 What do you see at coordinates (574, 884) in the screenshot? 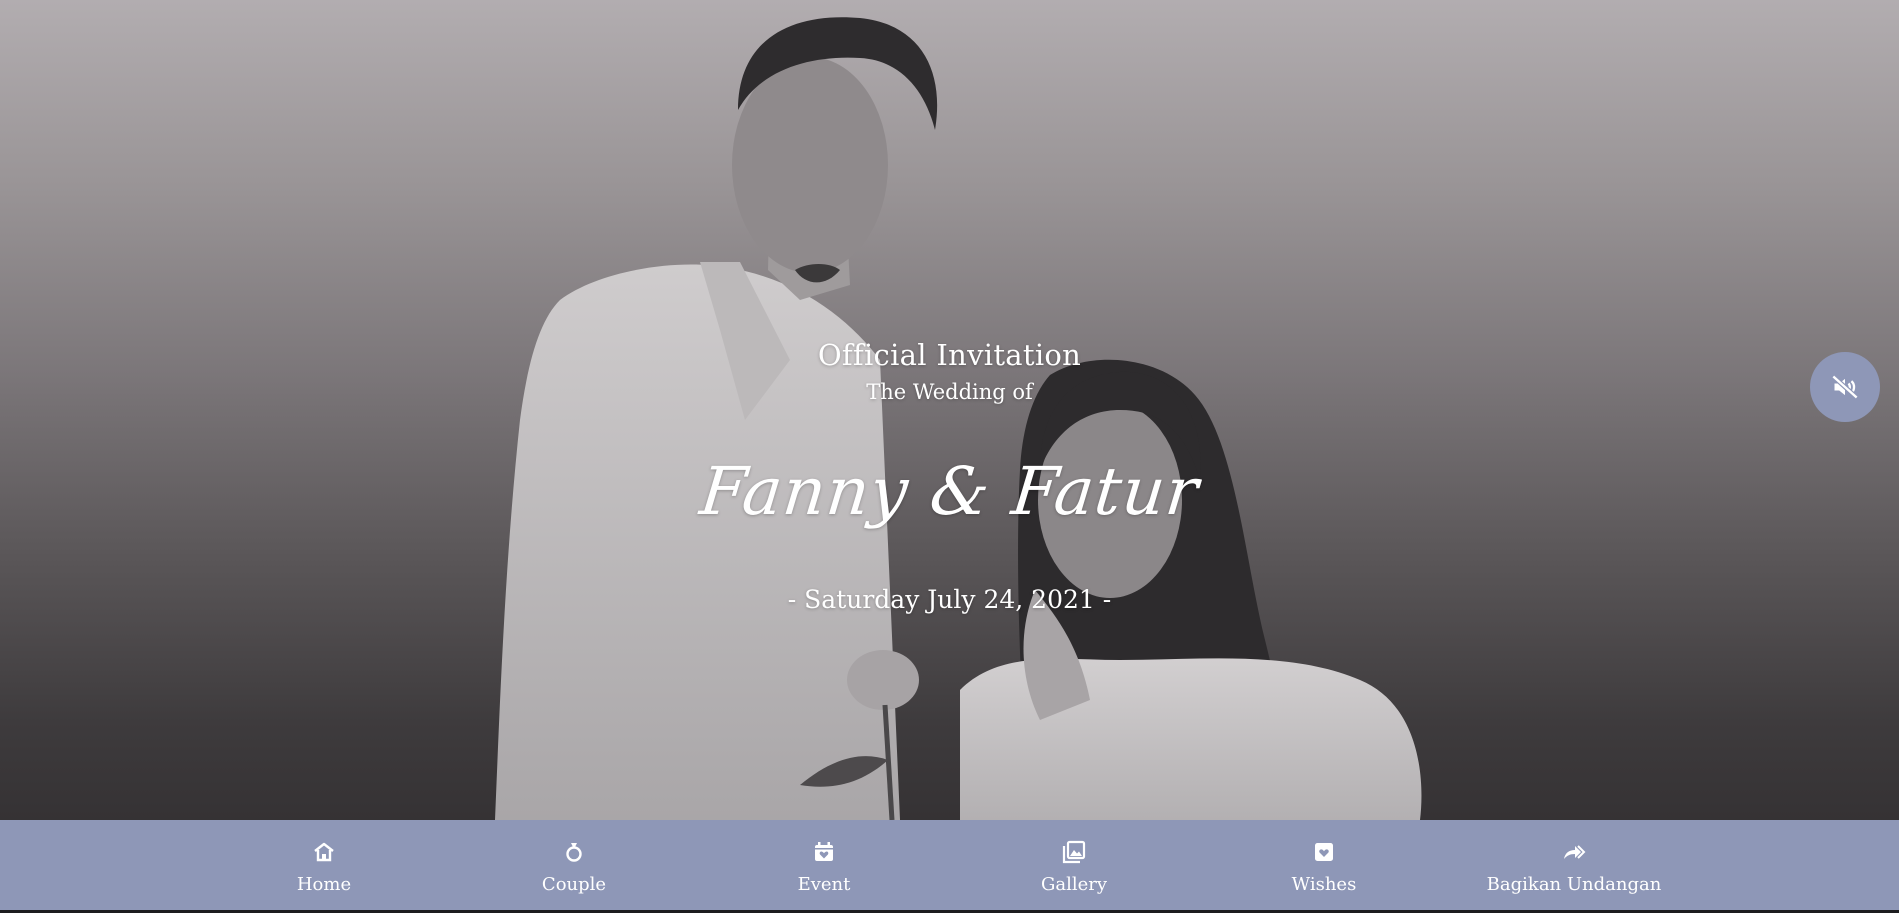
I see `nav-label-couple: Couple` at bounding box center [574, 884].